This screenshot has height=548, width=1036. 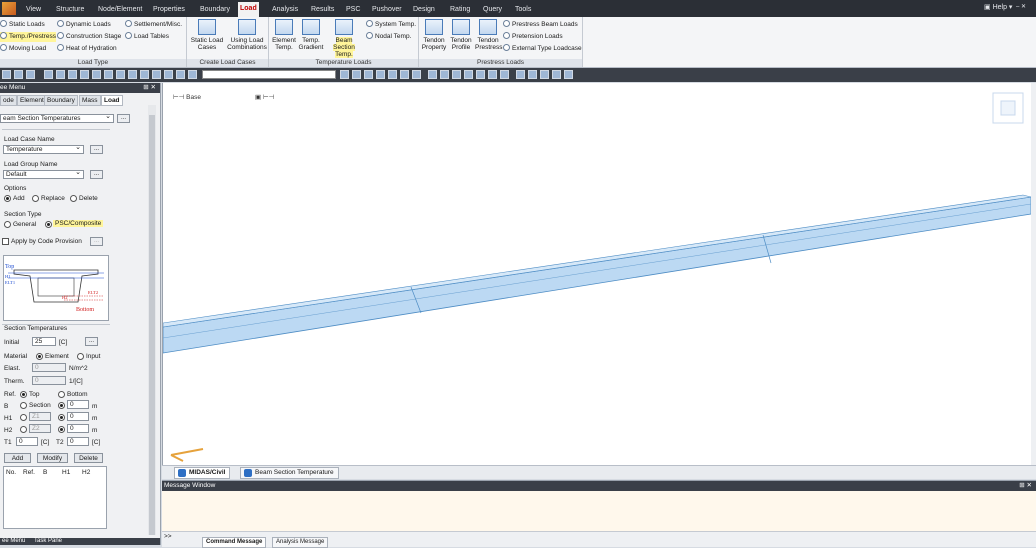 I want to click on viewport-scrollbar, so click(x=1033, y=274).